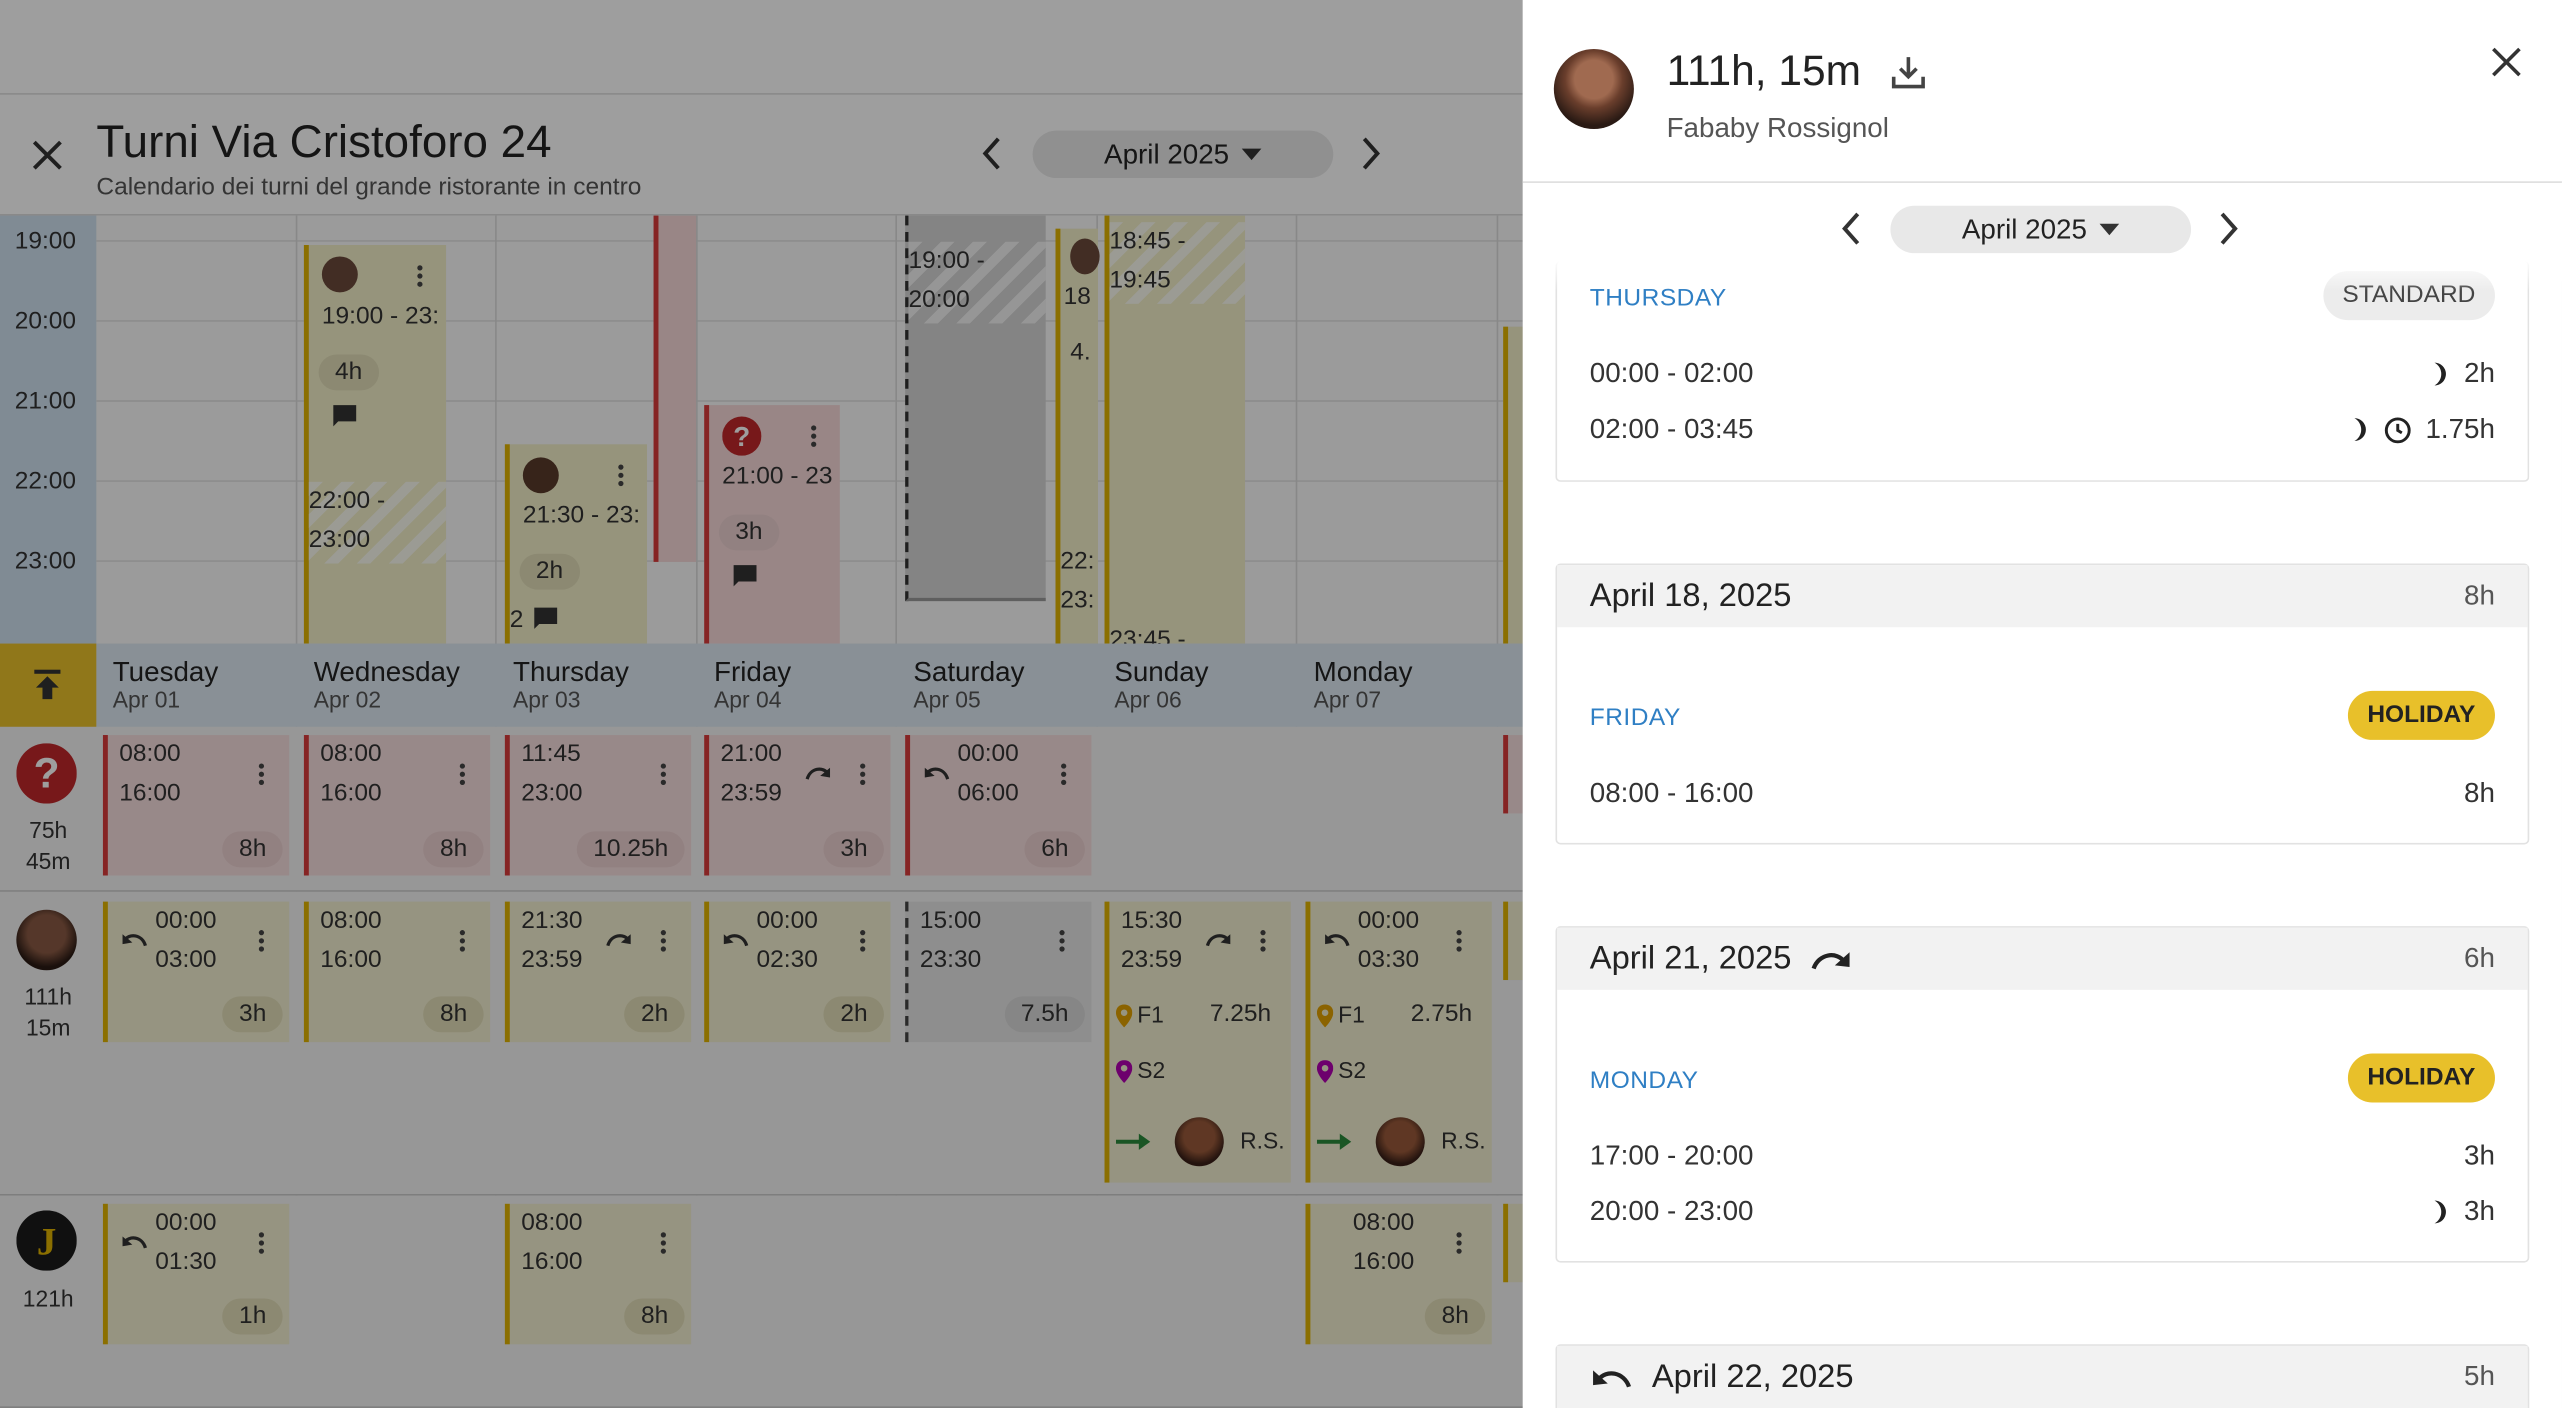 This screenshot has height=1408, width=2562. Describe the element at coordinates (2042, 793) in the screenshot. I see `time-entry: 08:00 - 16:00 8h` at that location.